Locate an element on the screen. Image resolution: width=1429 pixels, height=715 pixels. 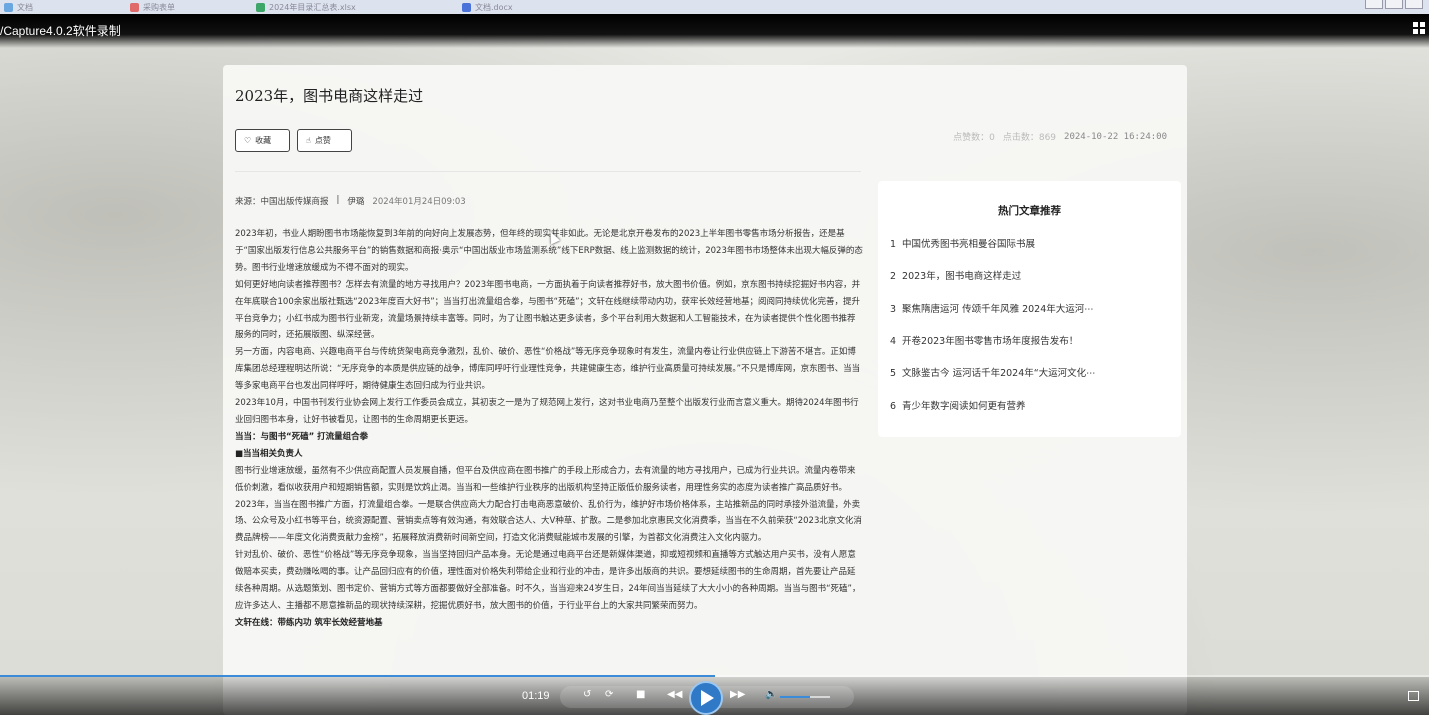
recorder-title: /Capture4.0.2软件录制 is located at coordinates (60, 31).